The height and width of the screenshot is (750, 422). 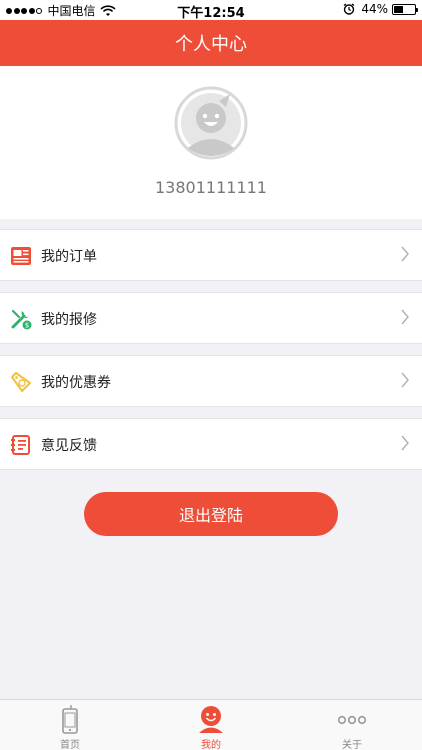 What do you see at coordinates (107, 10) in the screenshot?
I see `wifi-icon` at bounding box center [107, 10].